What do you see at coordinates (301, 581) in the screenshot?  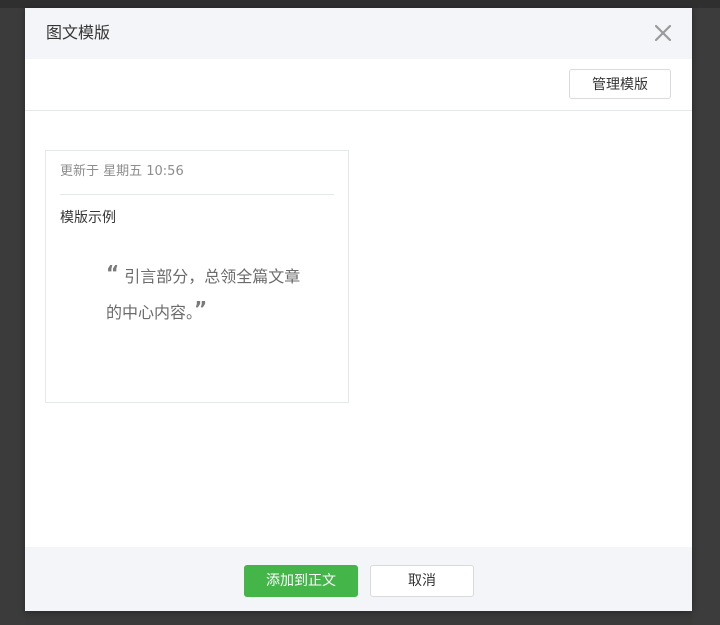 I see `add-to-body-button: 添加到正文` at bounding box center [301, 581].